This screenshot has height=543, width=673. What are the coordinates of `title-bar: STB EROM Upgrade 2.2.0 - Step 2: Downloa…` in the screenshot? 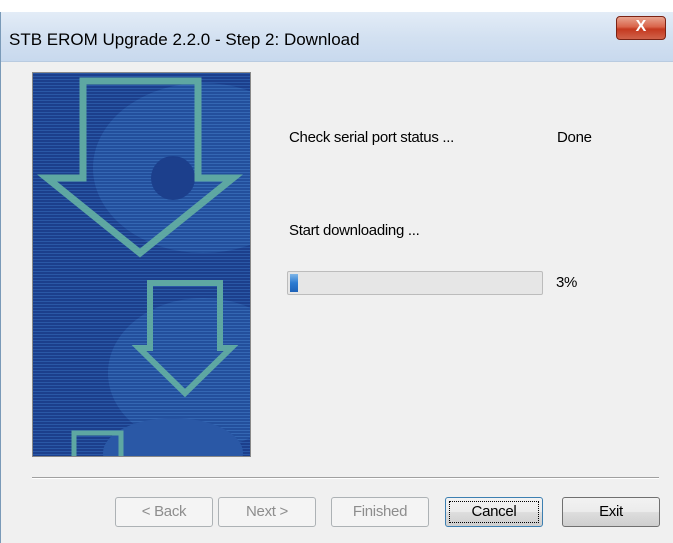 It's located at (337, 37).